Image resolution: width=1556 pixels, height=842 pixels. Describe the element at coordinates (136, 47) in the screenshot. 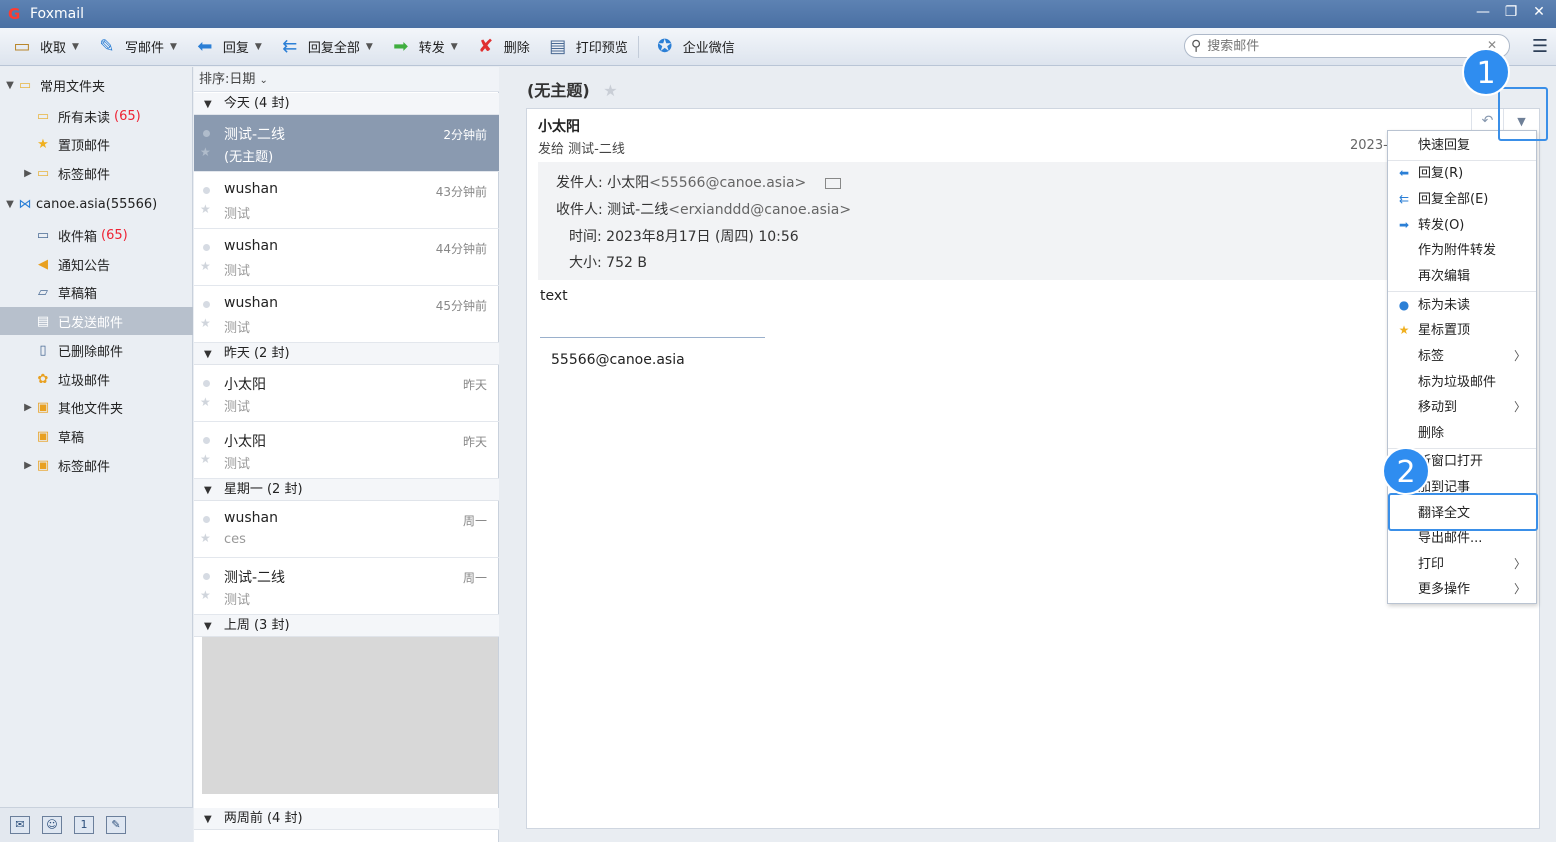

I see `compose-button: ✎ 写邮件 ▼` at that location.